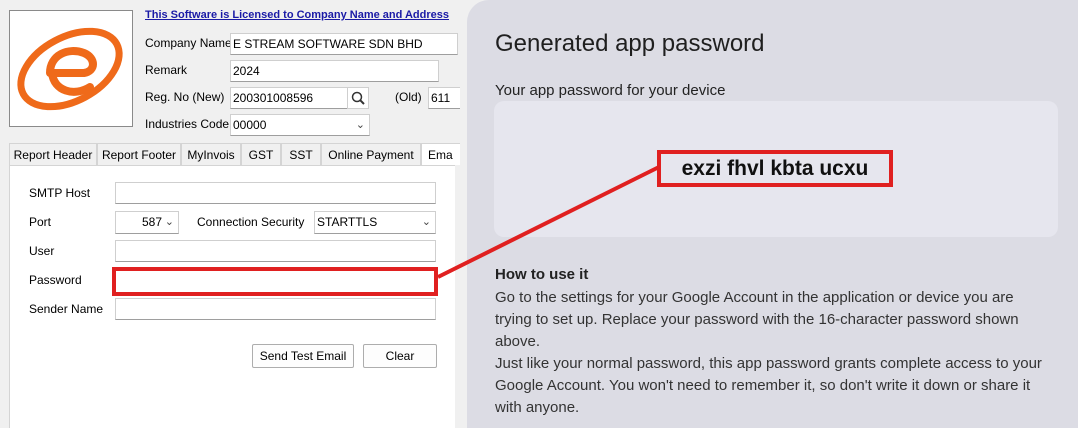 The width and height of the screenshot is (1078, 428). What do you see at coordinates (187, 124) in the screenshot?
I see `industries-label: Industries Code` at bounding box center [187, 124].